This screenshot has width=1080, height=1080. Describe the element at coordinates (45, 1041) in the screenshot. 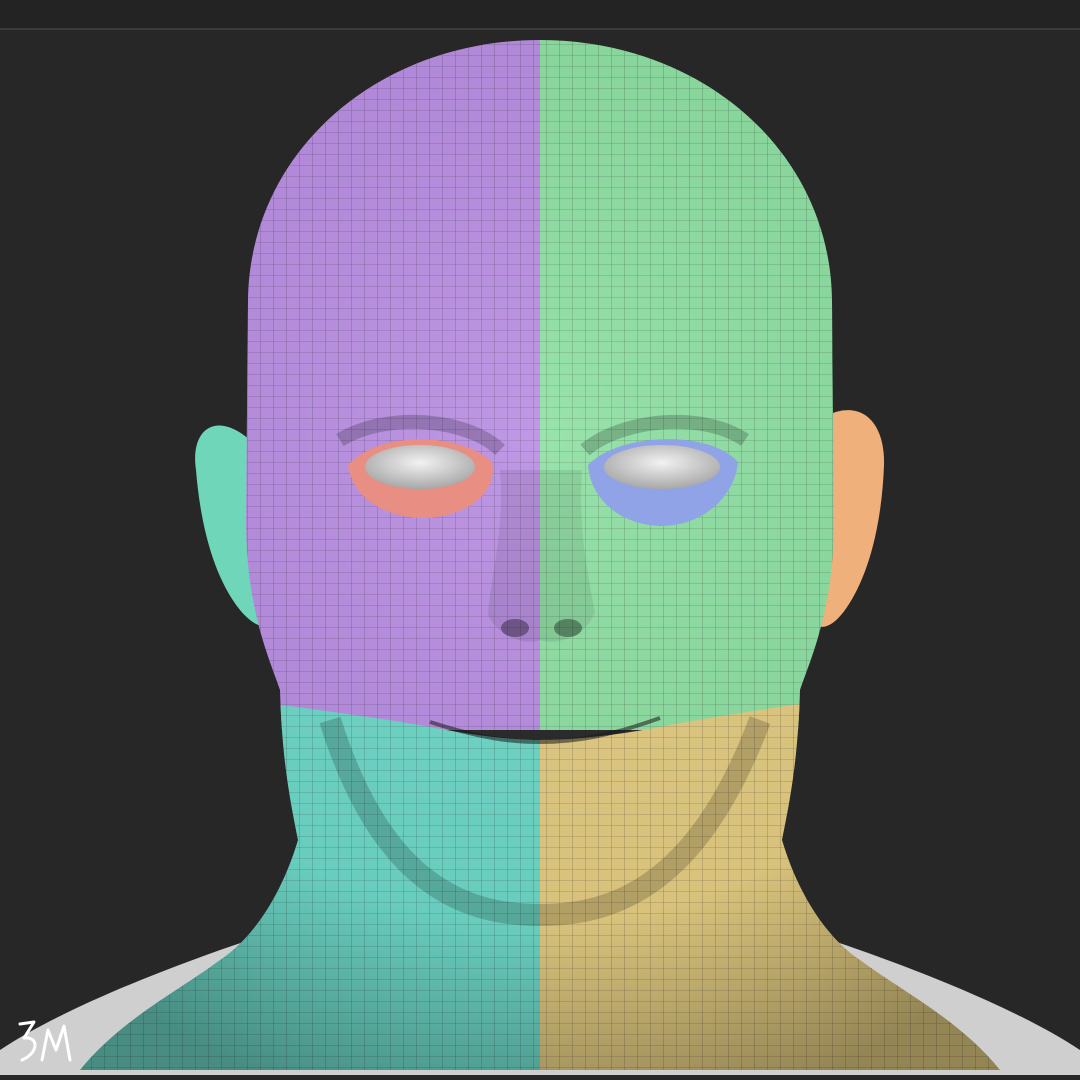

I see `artist-signature` at that location.